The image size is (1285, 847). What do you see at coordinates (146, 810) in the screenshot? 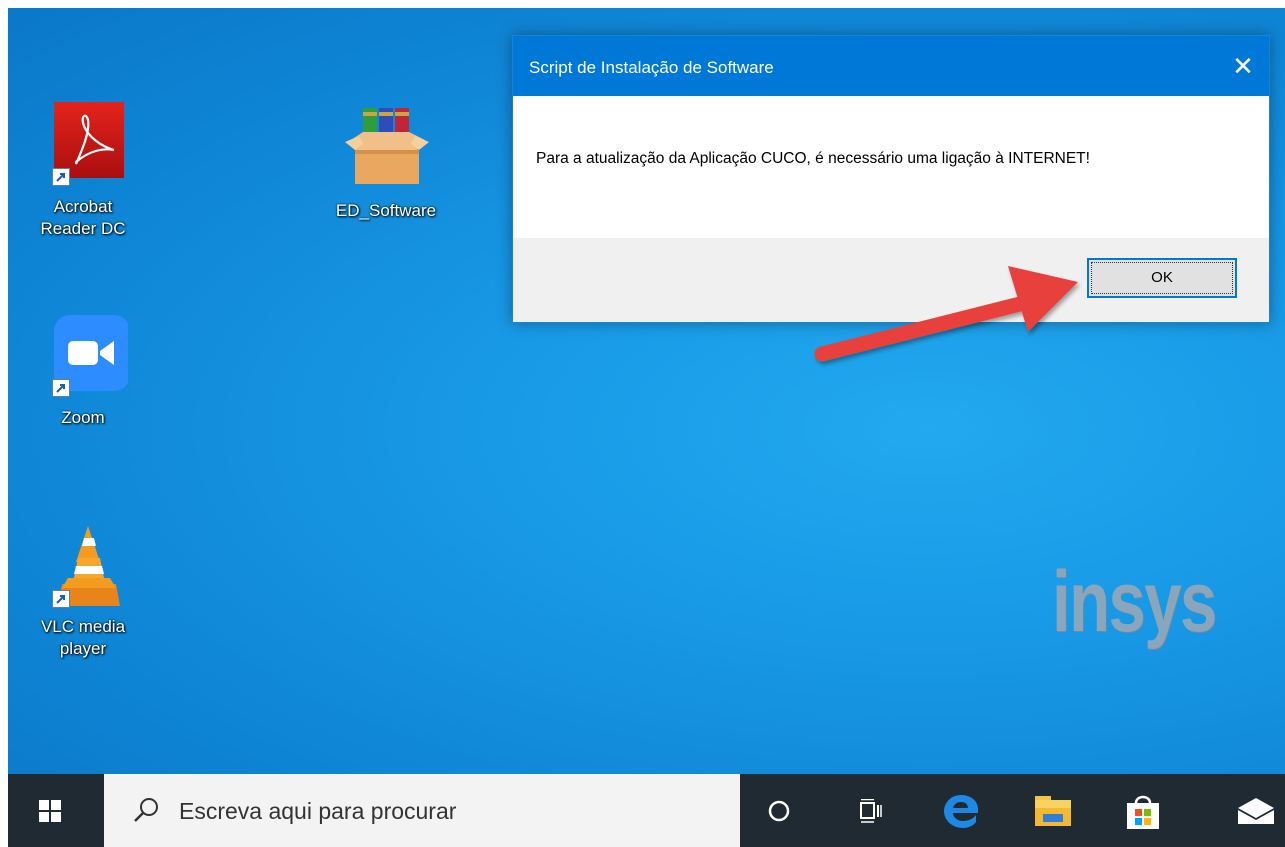
I see `search-glass-icon` at bounding box center [146, 810].